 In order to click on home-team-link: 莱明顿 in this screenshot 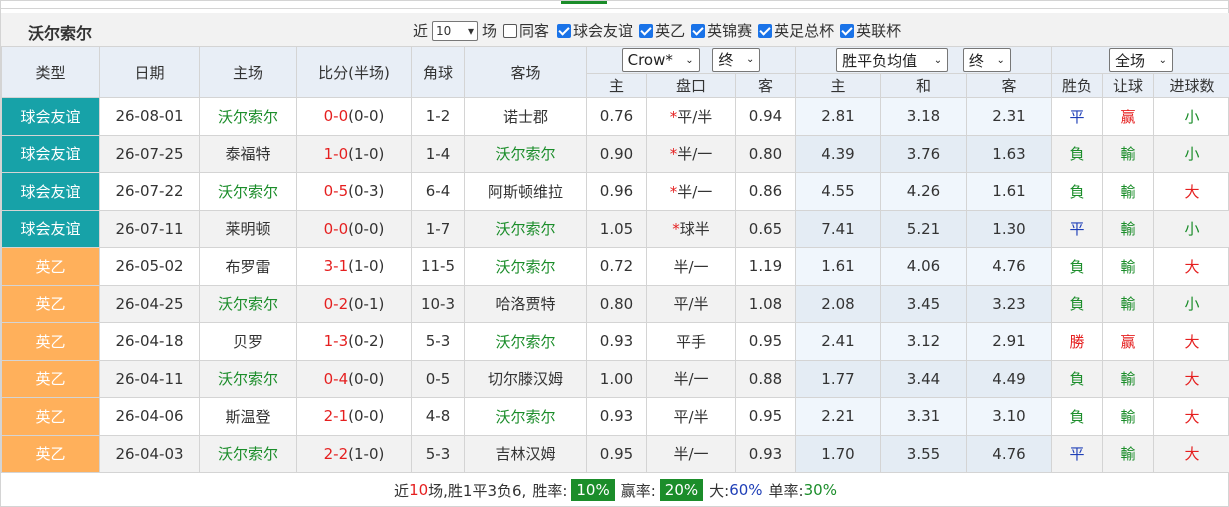, I will do `click(248, 228)`.